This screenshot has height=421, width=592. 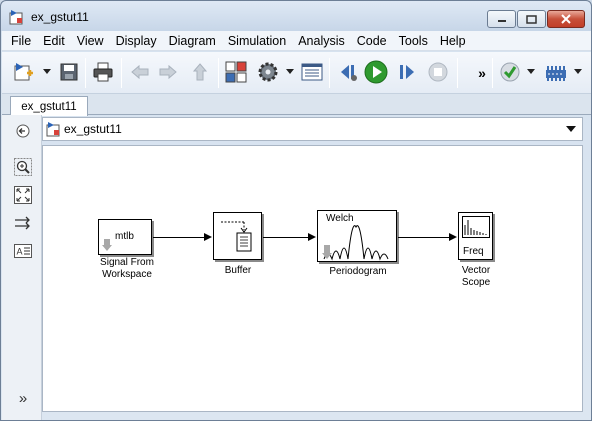 What do you see at coordinates (192, 41) in the screenshot?
I see `menu-diagram: Diagram` at bounding box center [192, 41].